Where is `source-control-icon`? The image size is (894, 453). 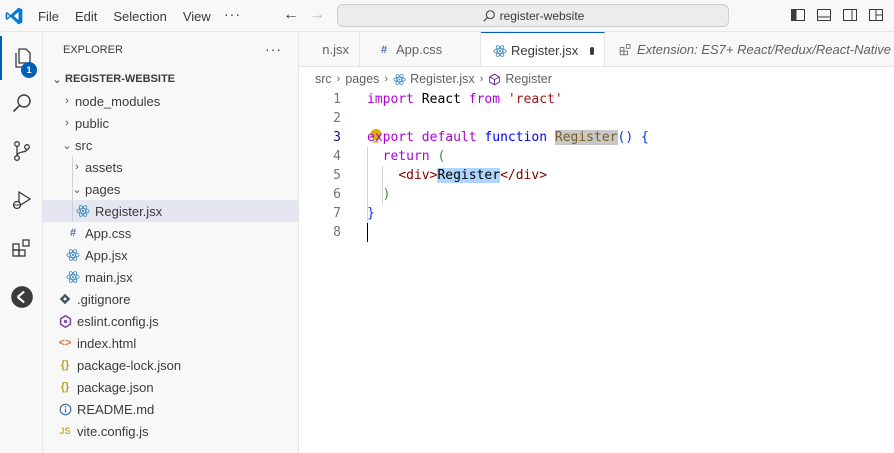
source-control-icon is located at coordinates (21, 151).